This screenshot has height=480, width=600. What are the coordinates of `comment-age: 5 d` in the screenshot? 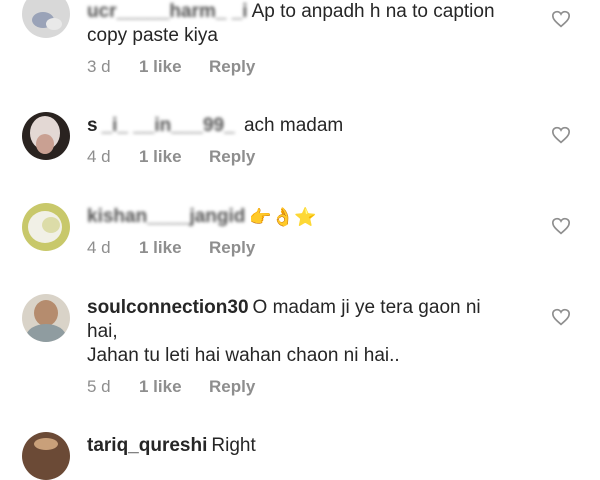 It's located at (99, 386).